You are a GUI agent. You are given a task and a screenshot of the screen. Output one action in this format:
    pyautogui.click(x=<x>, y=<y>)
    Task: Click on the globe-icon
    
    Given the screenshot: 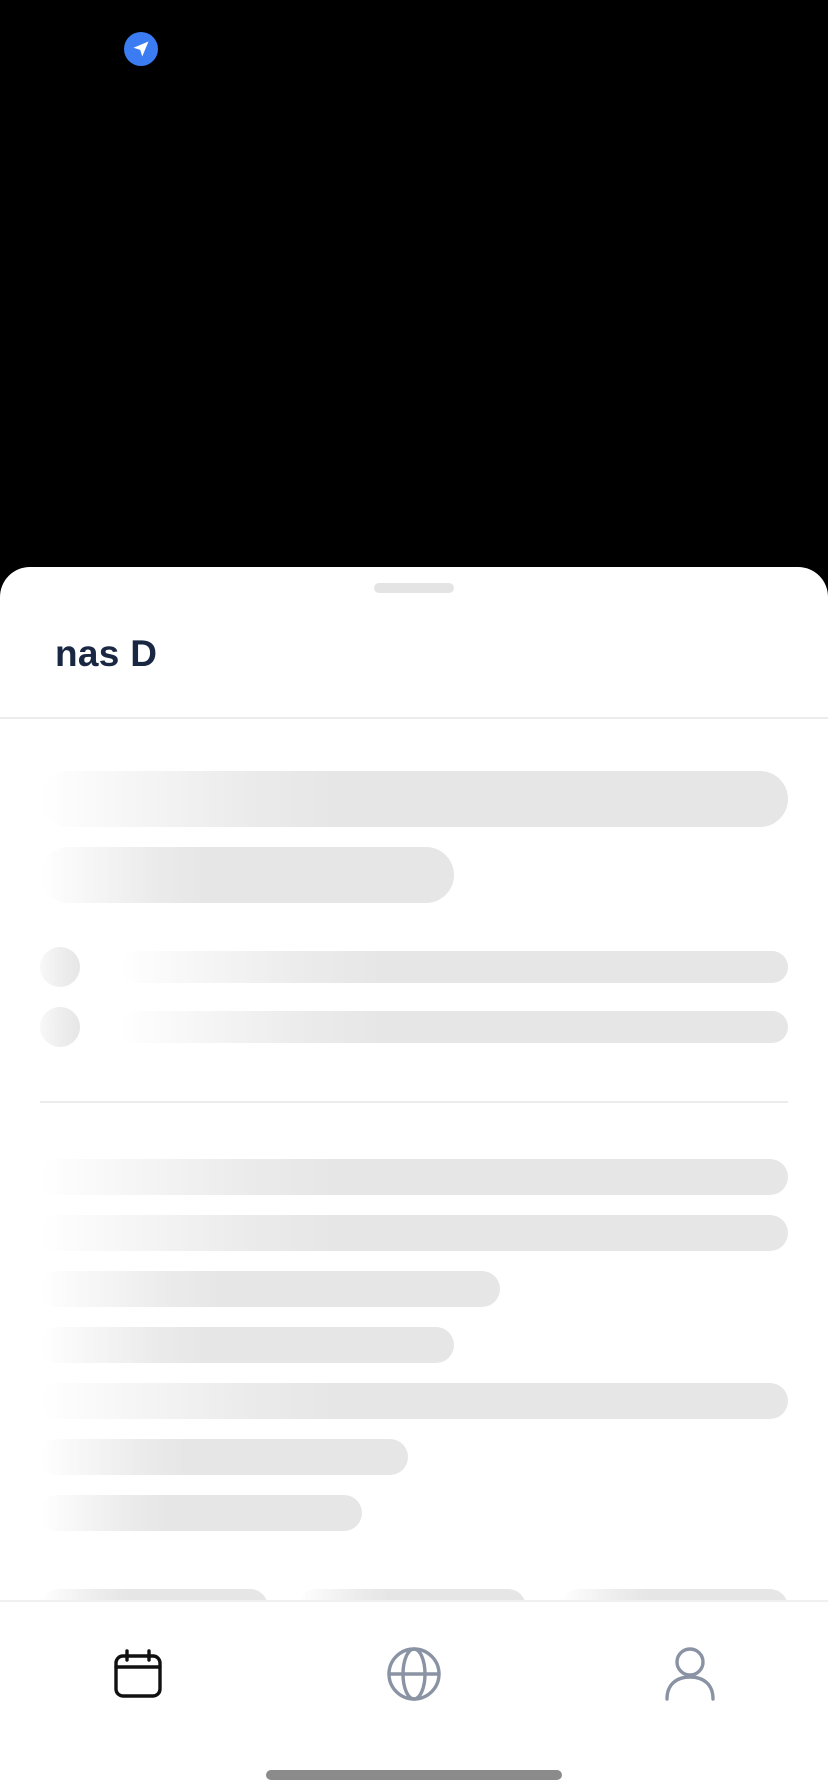 What is the action you would take?
    pyautogui.click(x=414, y=1674)
    